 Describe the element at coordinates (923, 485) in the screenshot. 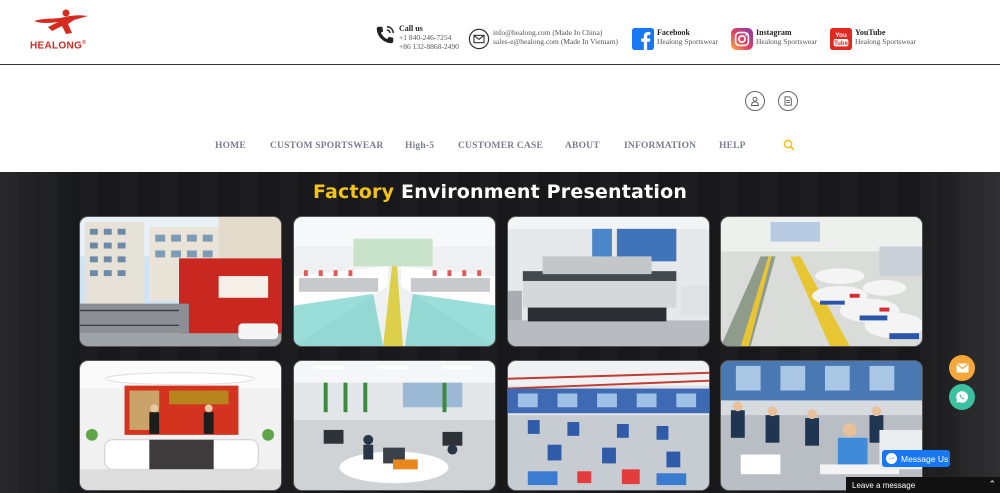

I see `leave-message-bar: Leave a message ⌃` at that location.